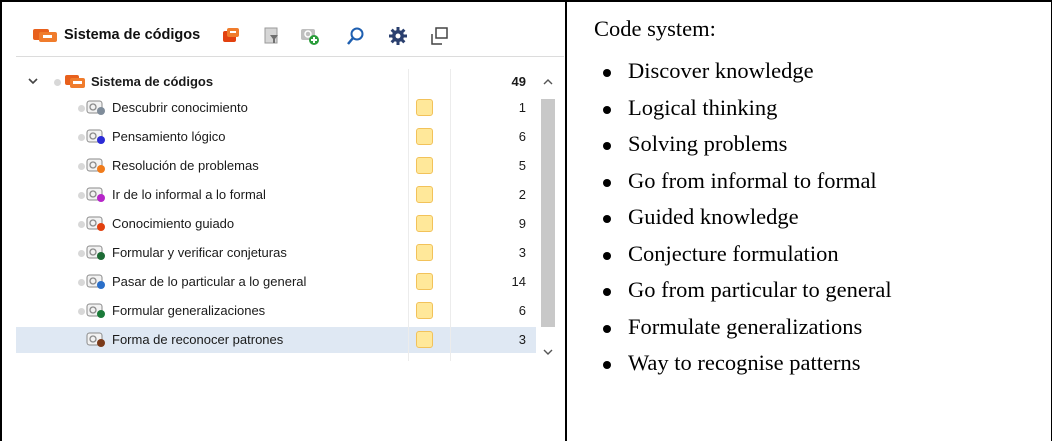 This screenshot has width=1052, height=441. What do you see at coordinates (522, 194) in the screenshot?
I see `code-count: 2` at bounding box center [522, 194].